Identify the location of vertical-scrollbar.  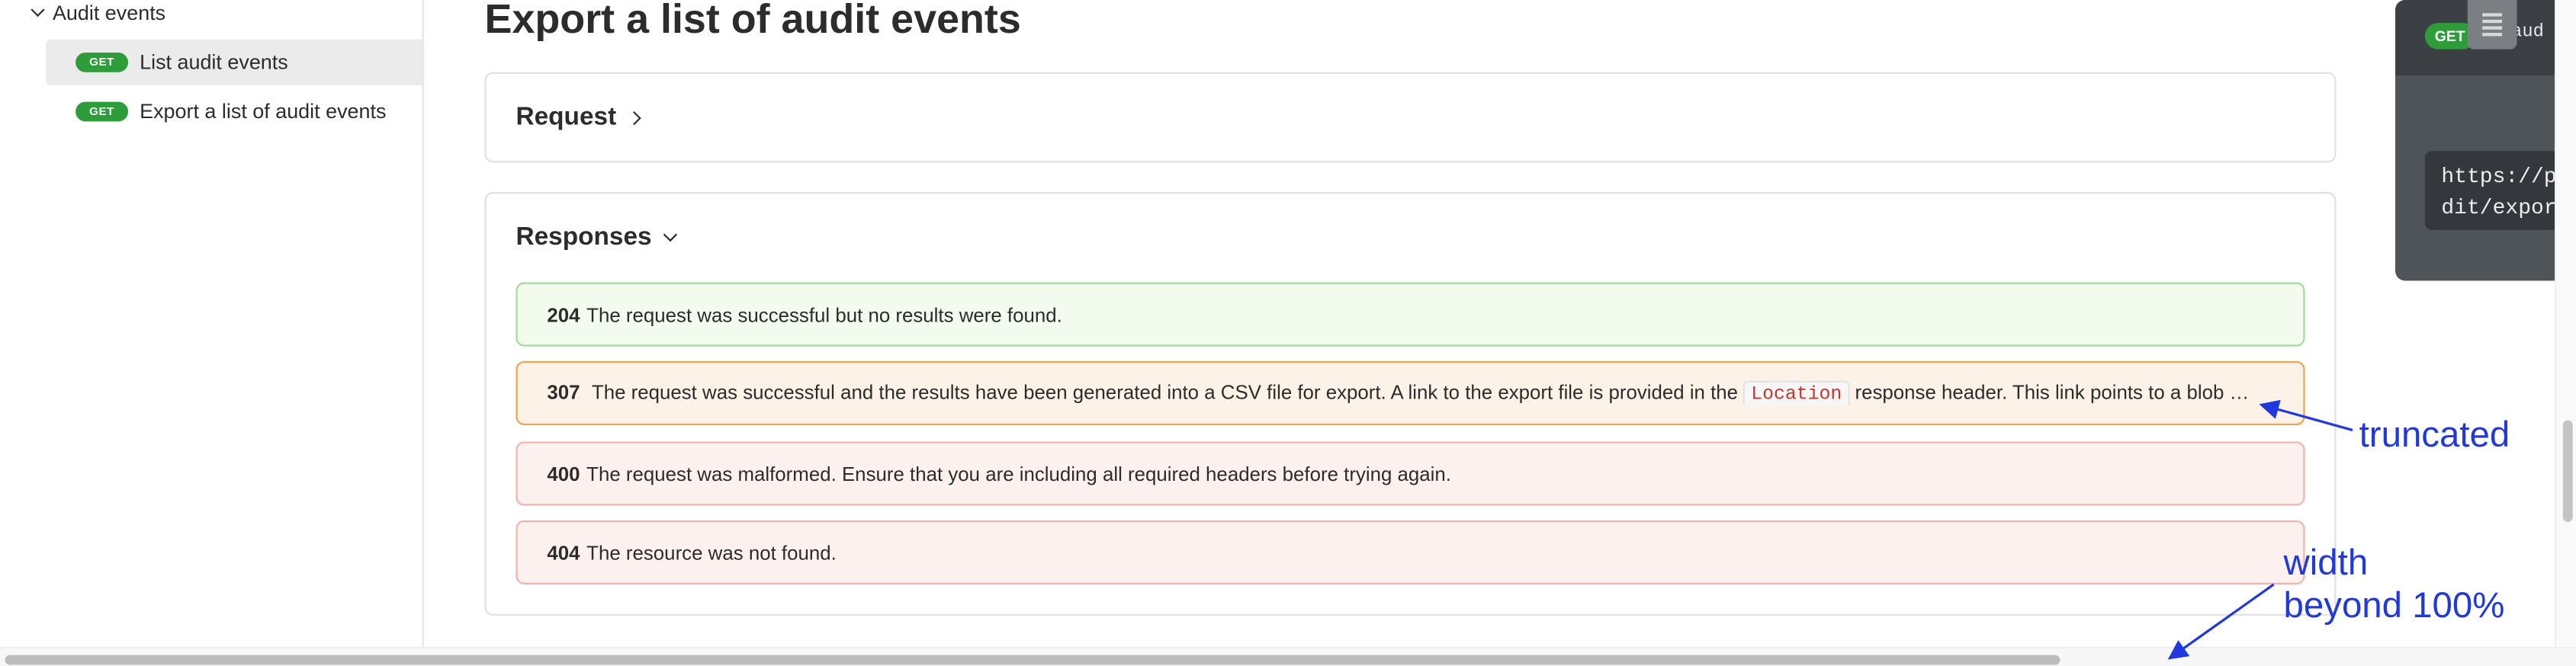
(2565, 323).